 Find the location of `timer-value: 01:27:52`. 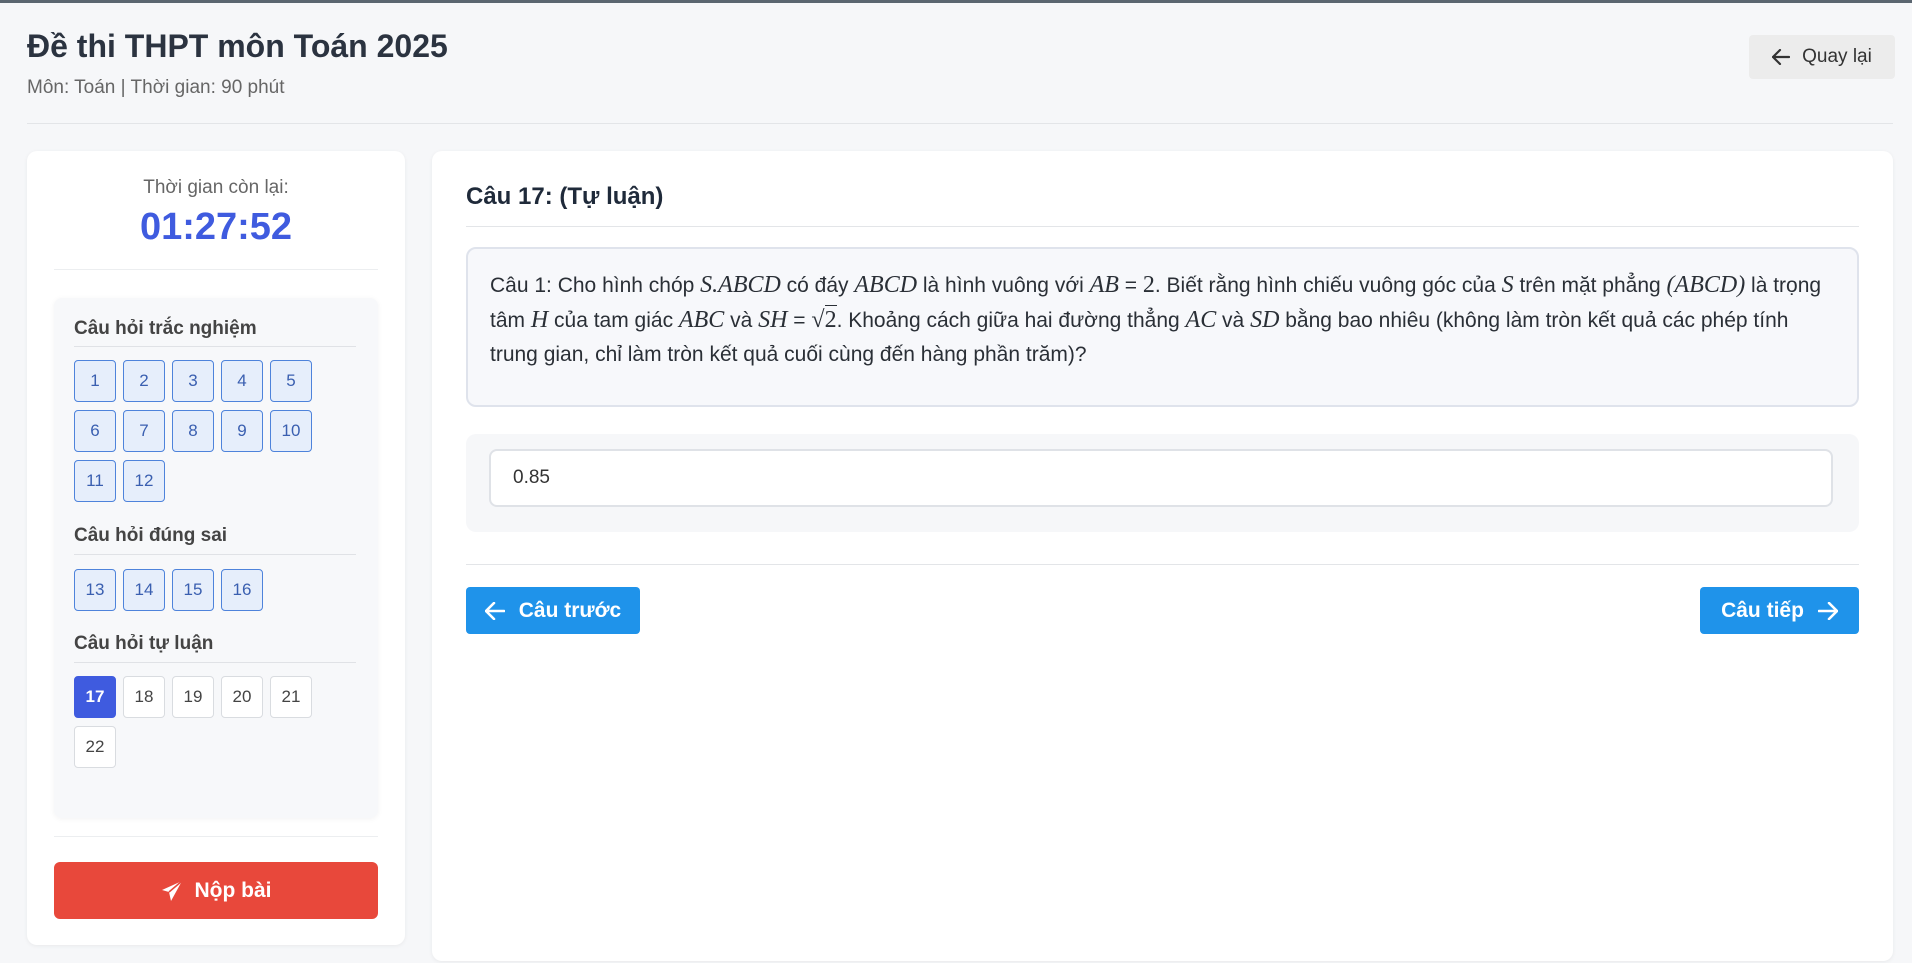

timer-value: 01:27:52 is located at coordinates (216, 227).